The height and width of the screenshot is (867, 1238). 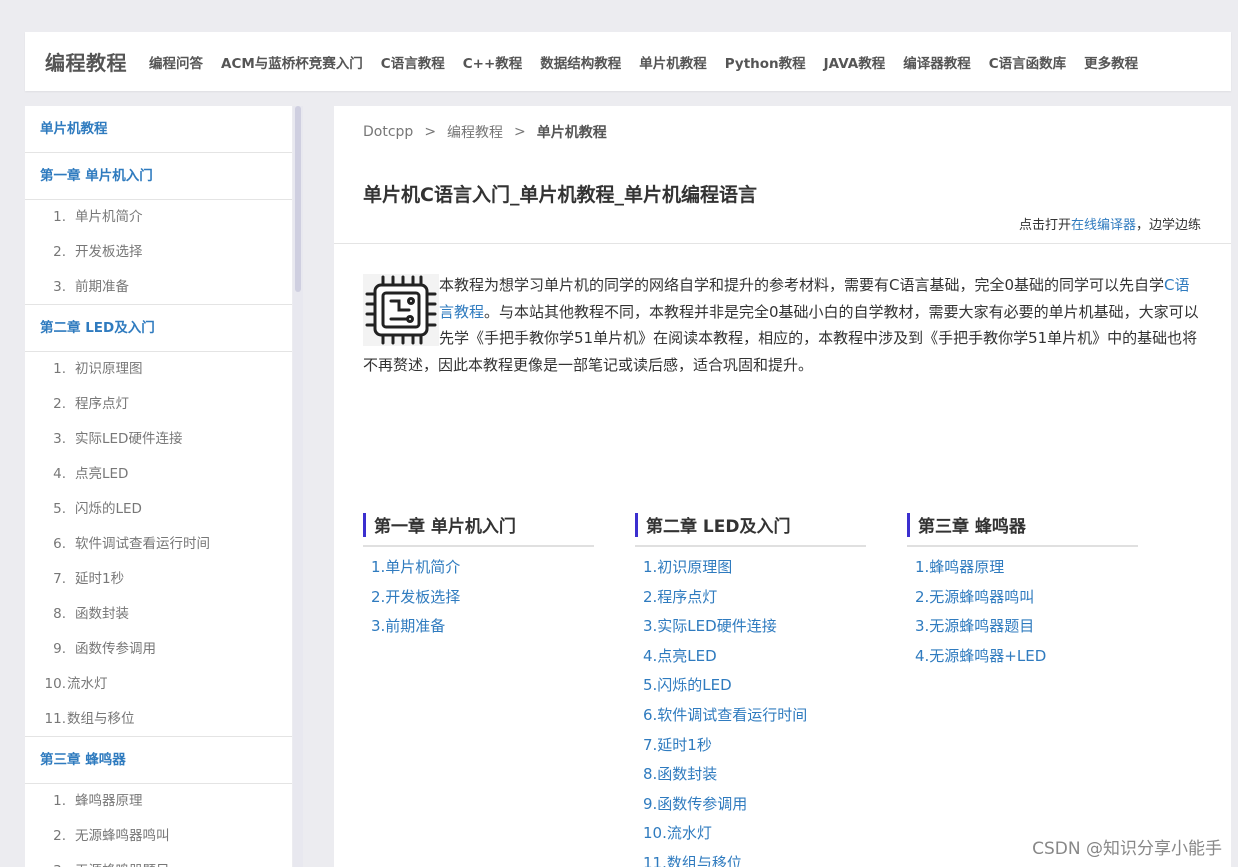 What do you see at coordinates (1111, 62) in the screenshot?
I see `nav-item-more: 更多教程` at bounding box center [1111, 62].